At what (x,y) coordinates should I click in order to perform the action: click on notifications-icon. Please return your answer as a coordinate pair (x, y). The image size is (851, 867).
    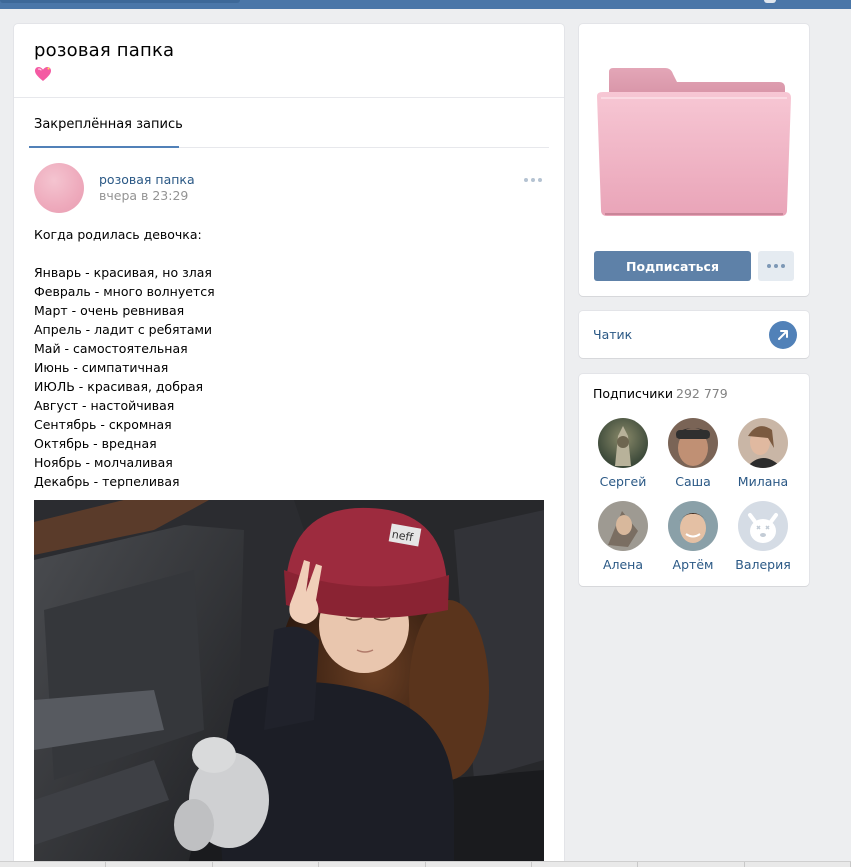
    Looking at the image, I should click on (770, 1).